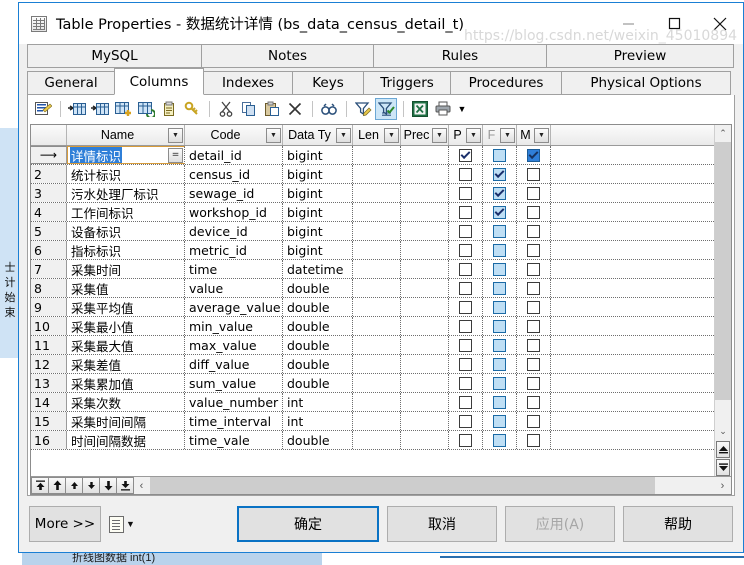  What do you see at coordinates (723, 282) in the screenshot?
I see `scroll-track` at bounding box center [723, 282].